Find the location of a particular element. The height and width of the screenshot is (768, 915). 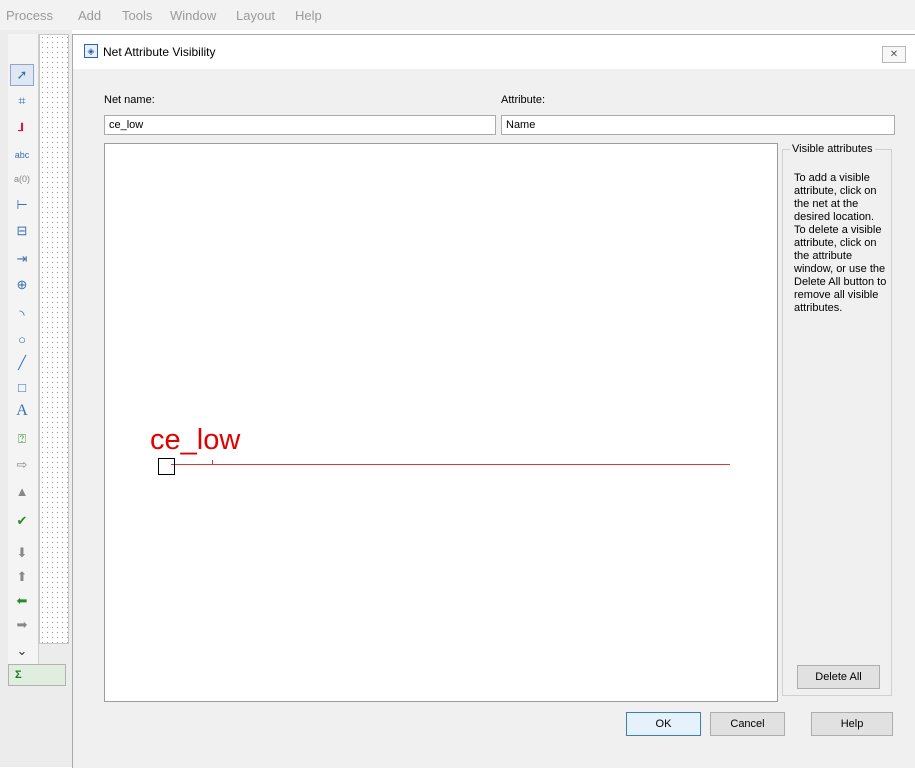

arc-icon: ◝ is located at coordinates (22, 315).